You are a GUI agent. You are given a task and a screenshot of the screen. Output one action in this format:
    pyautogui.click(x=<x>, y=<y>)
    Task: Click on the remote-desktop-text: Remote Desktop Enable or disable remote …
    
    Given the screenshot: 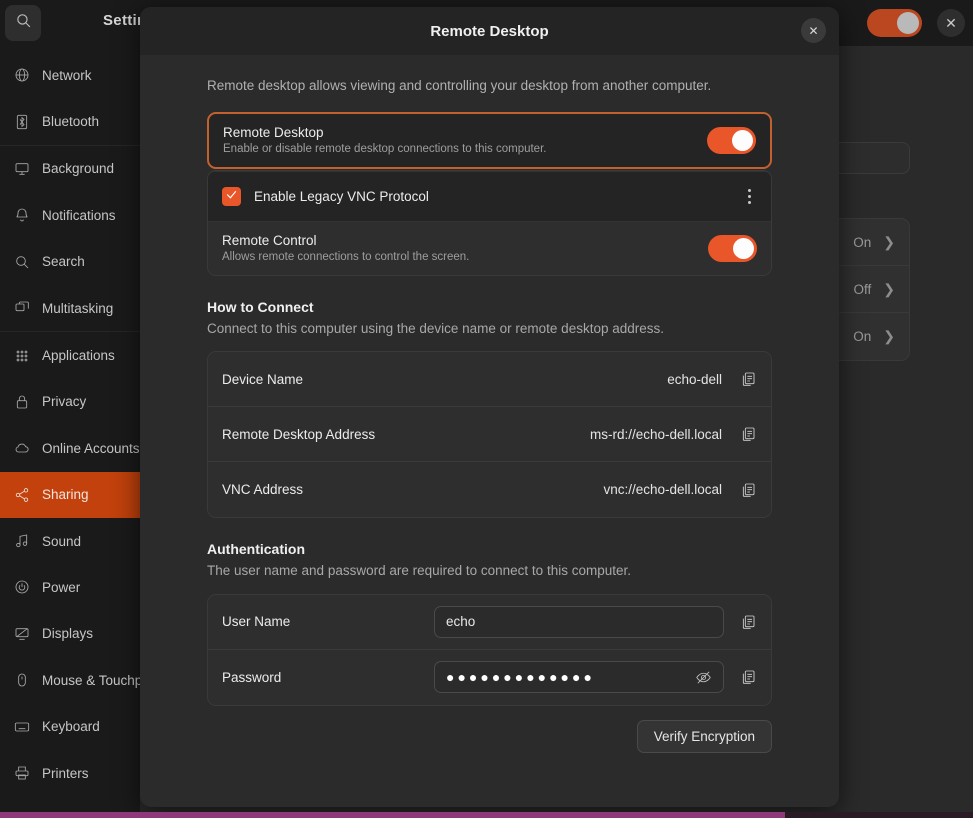 What is the action you would take?
    pyautogui.click(x=384, y=140)
    